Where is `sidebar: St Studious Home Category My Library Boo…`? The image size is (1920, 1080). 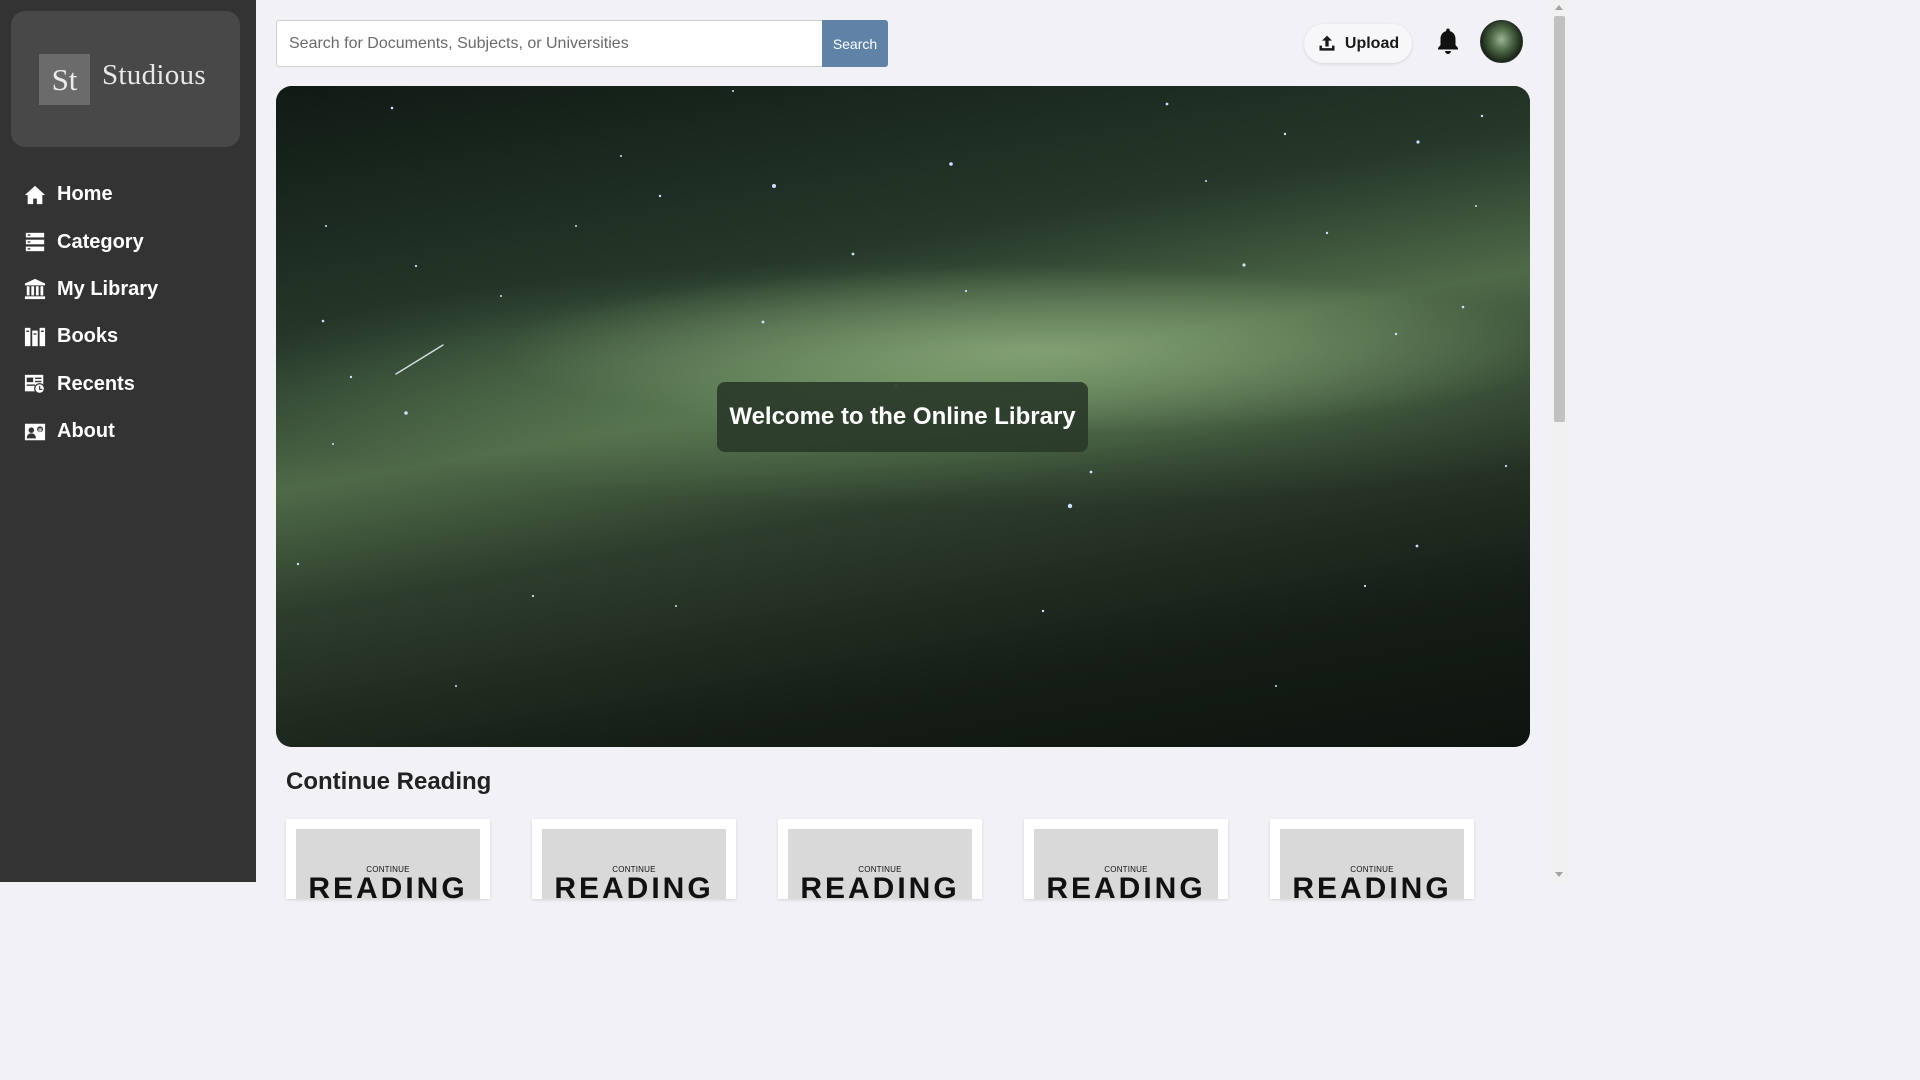 sidebar: St Studious Home Category My Library Boo… is located at coordinates (128, 441).